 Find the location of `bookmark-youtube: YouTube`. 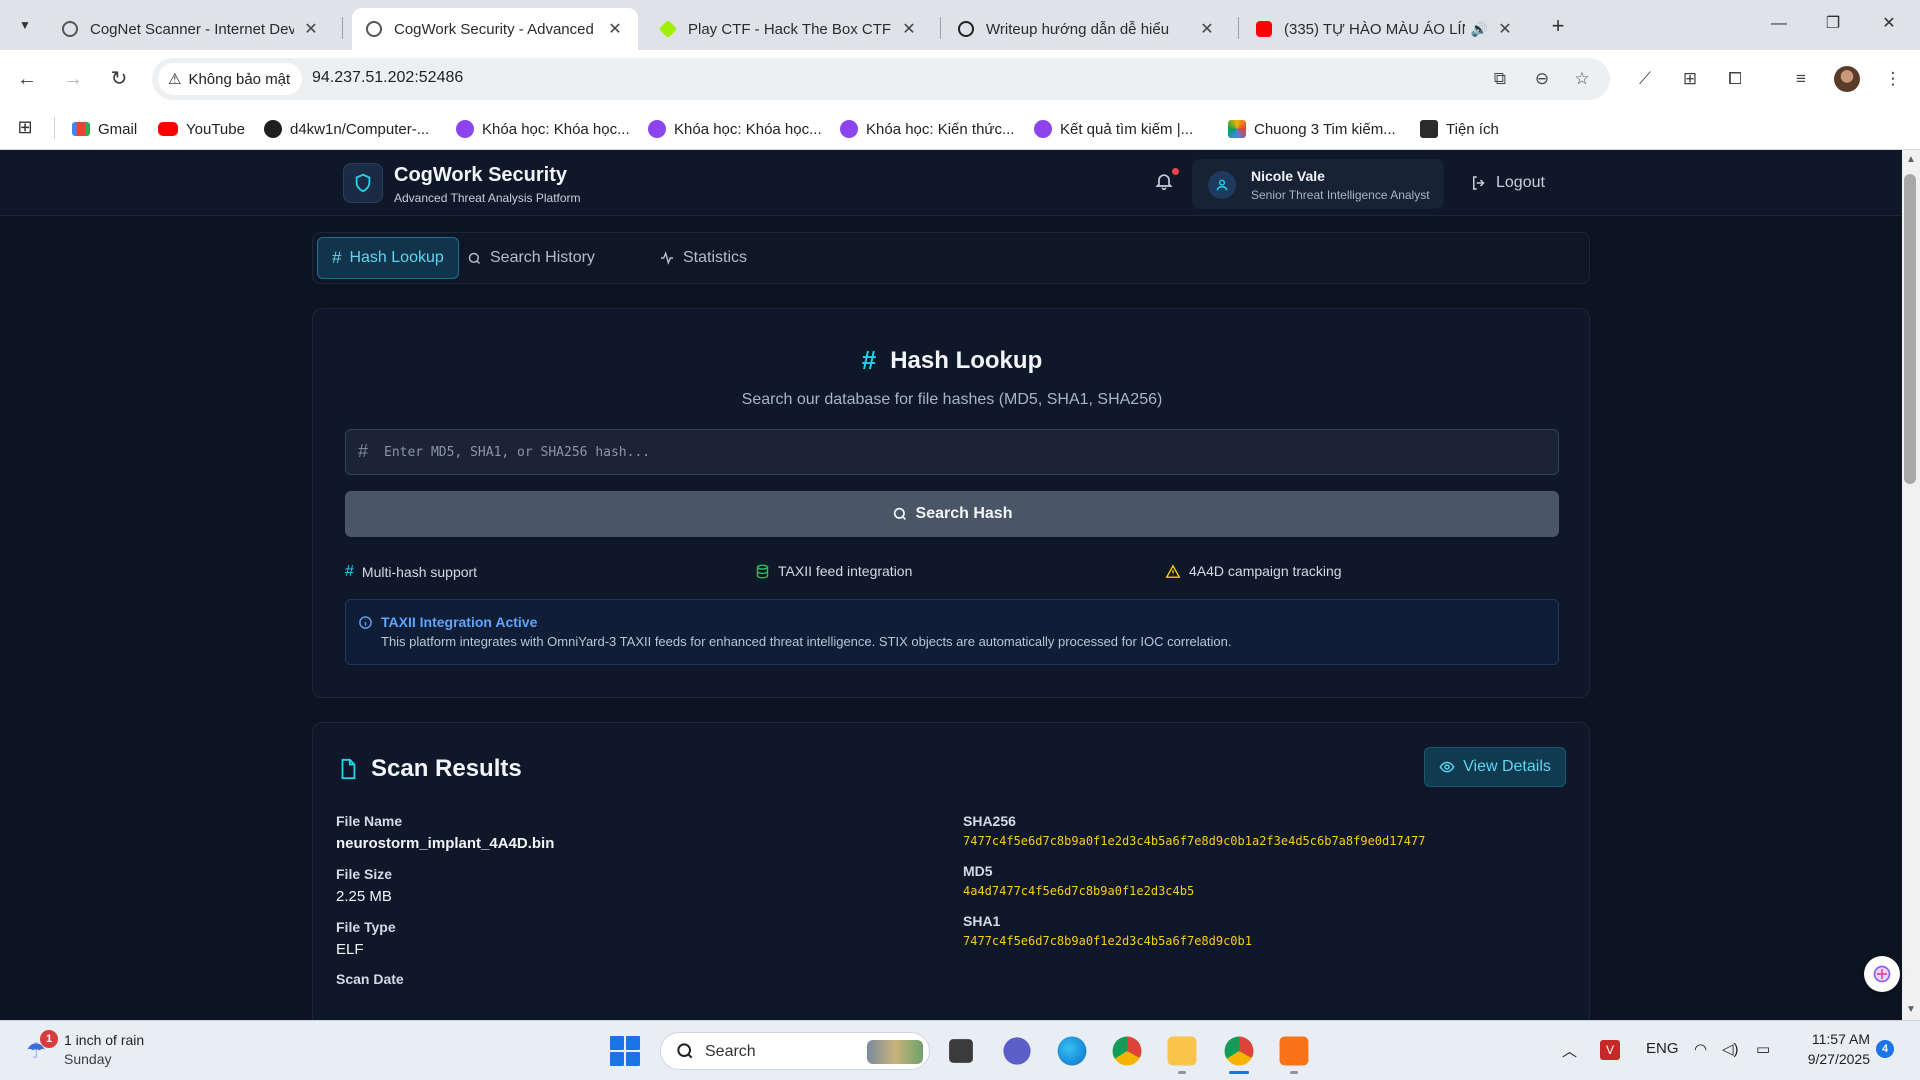

bookmark-youtube: YouTube is located at coordinates (201, 129).